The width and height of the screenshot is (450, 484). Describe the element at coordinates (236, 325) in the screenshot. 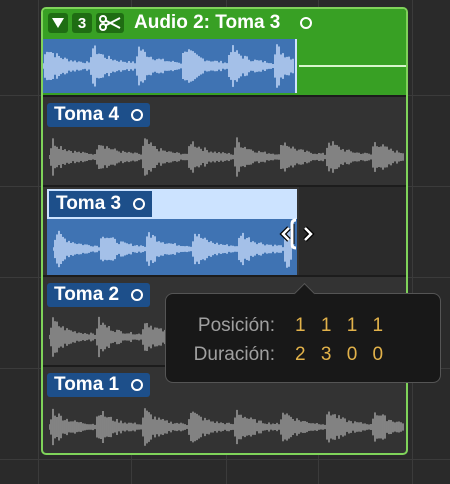

I see `position-label: Posición:` at that location.